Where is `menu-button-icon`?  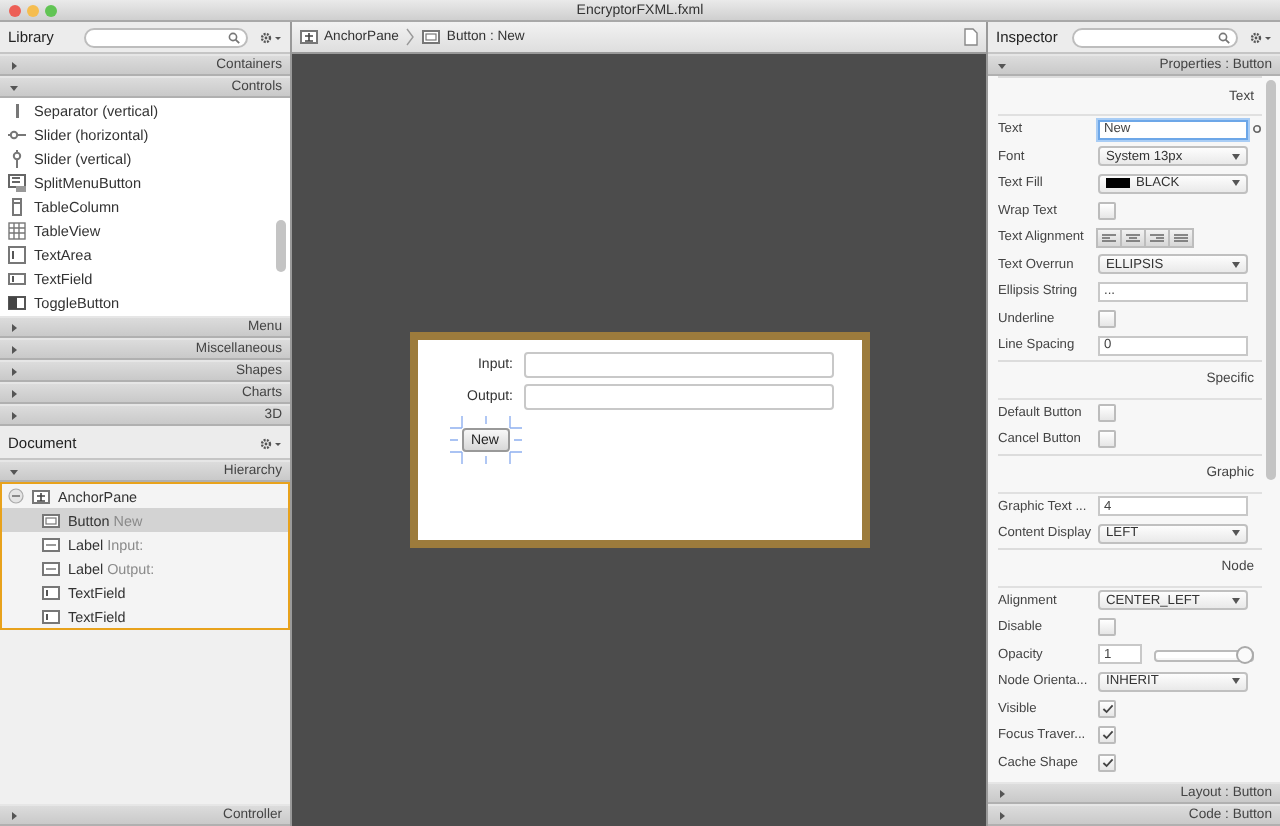 menu-button-icon is located at coordinates (17, 182).